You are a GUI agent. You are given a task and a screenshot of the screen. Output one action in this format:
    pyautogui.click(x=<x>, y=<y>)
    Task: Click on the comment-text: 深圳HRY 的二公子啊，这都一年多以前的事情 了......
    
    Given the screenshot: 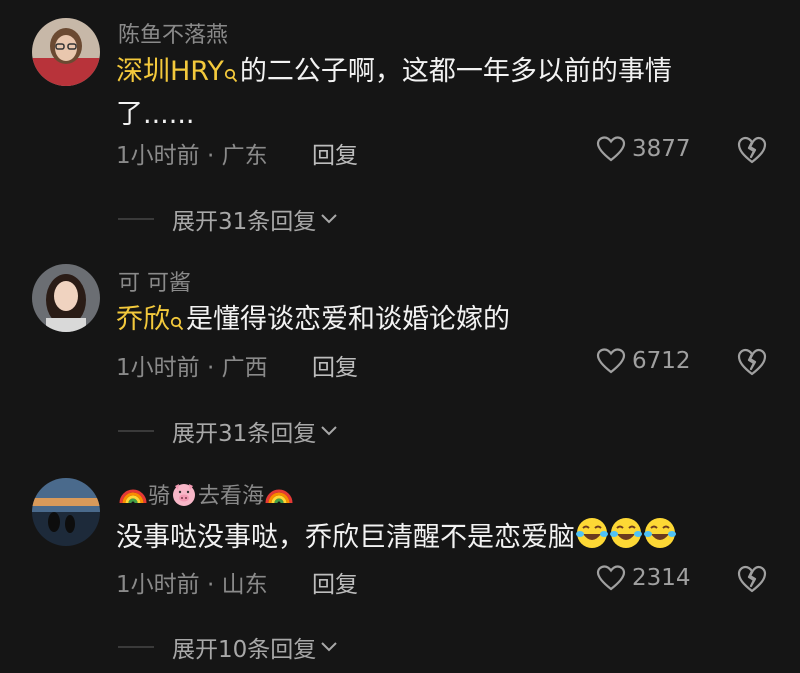 What is the action you would take?
    pyautogui.click(x=394, y=93)
    